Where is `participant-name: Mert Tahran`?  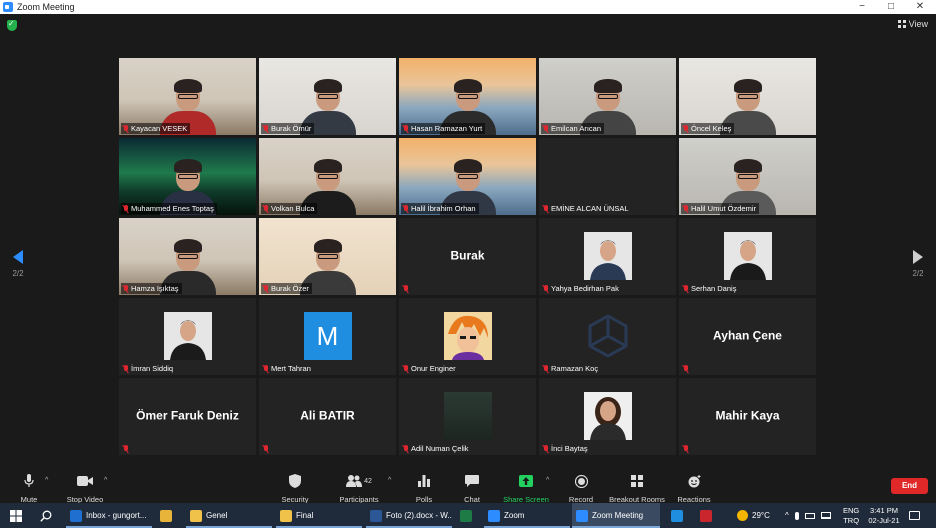 participant-name: Mert Tahran is located at coordinates (291, 368).